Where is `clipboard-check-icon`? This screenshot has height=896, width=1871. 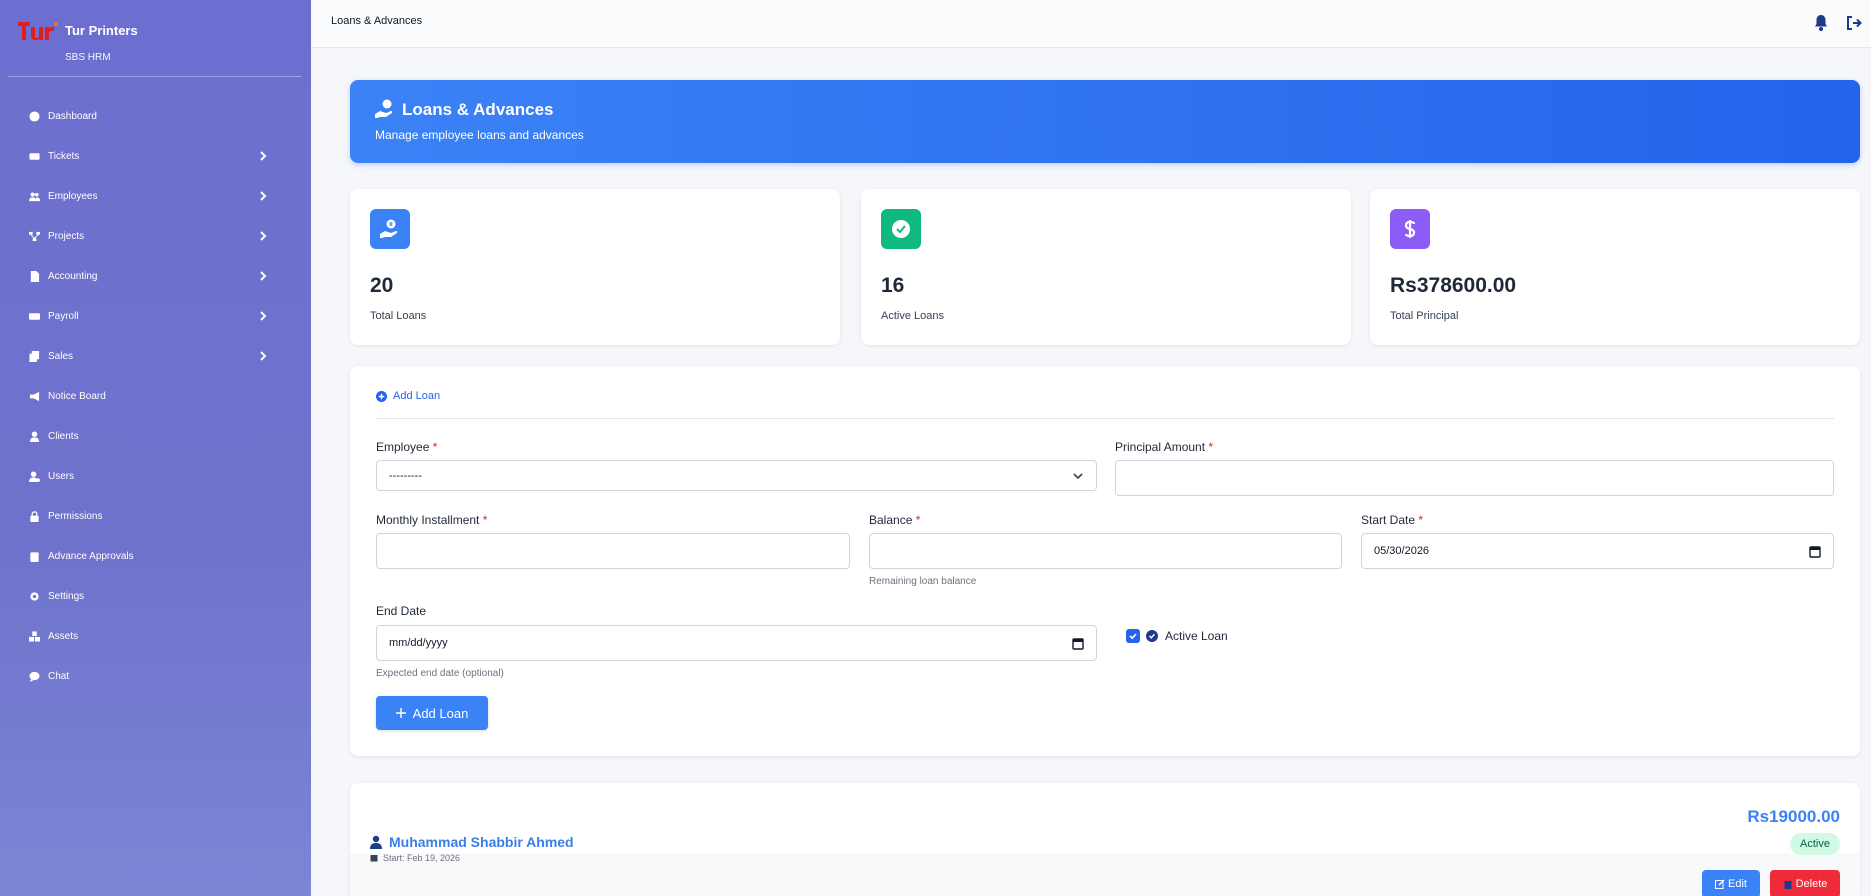 clipboard-check-icon is located at coordinates (34, 556).